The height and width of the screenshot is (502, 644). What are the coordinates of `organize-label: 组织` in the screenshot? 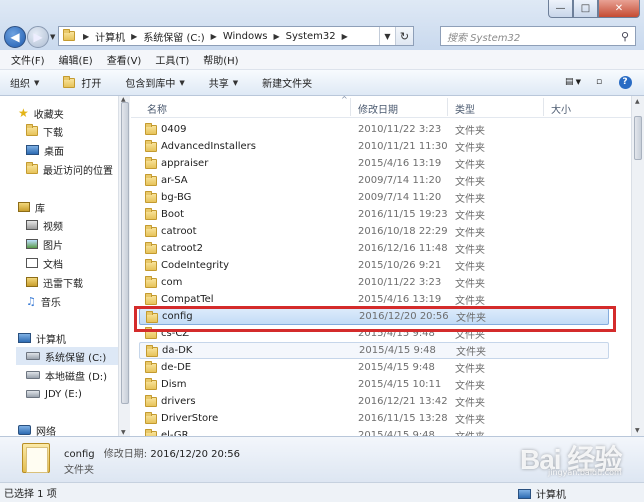 It's located at (20, 84).